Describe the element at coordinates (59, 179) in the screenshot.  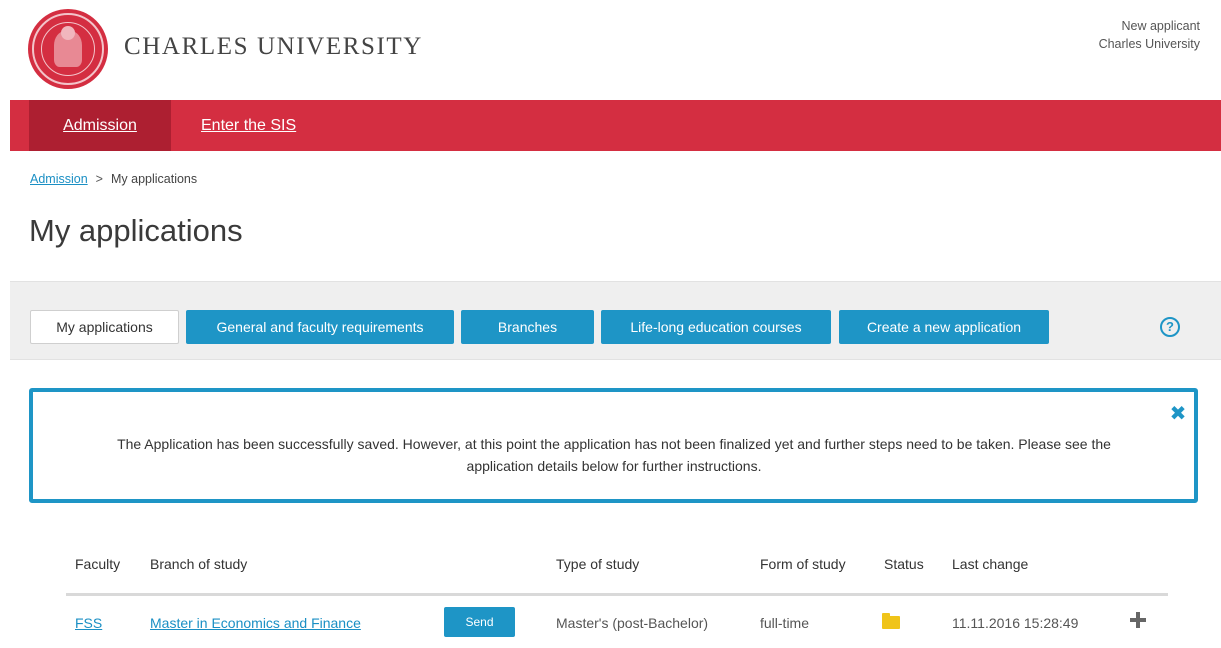
I see `breadcrumb-link-admission: Admission` at that location.